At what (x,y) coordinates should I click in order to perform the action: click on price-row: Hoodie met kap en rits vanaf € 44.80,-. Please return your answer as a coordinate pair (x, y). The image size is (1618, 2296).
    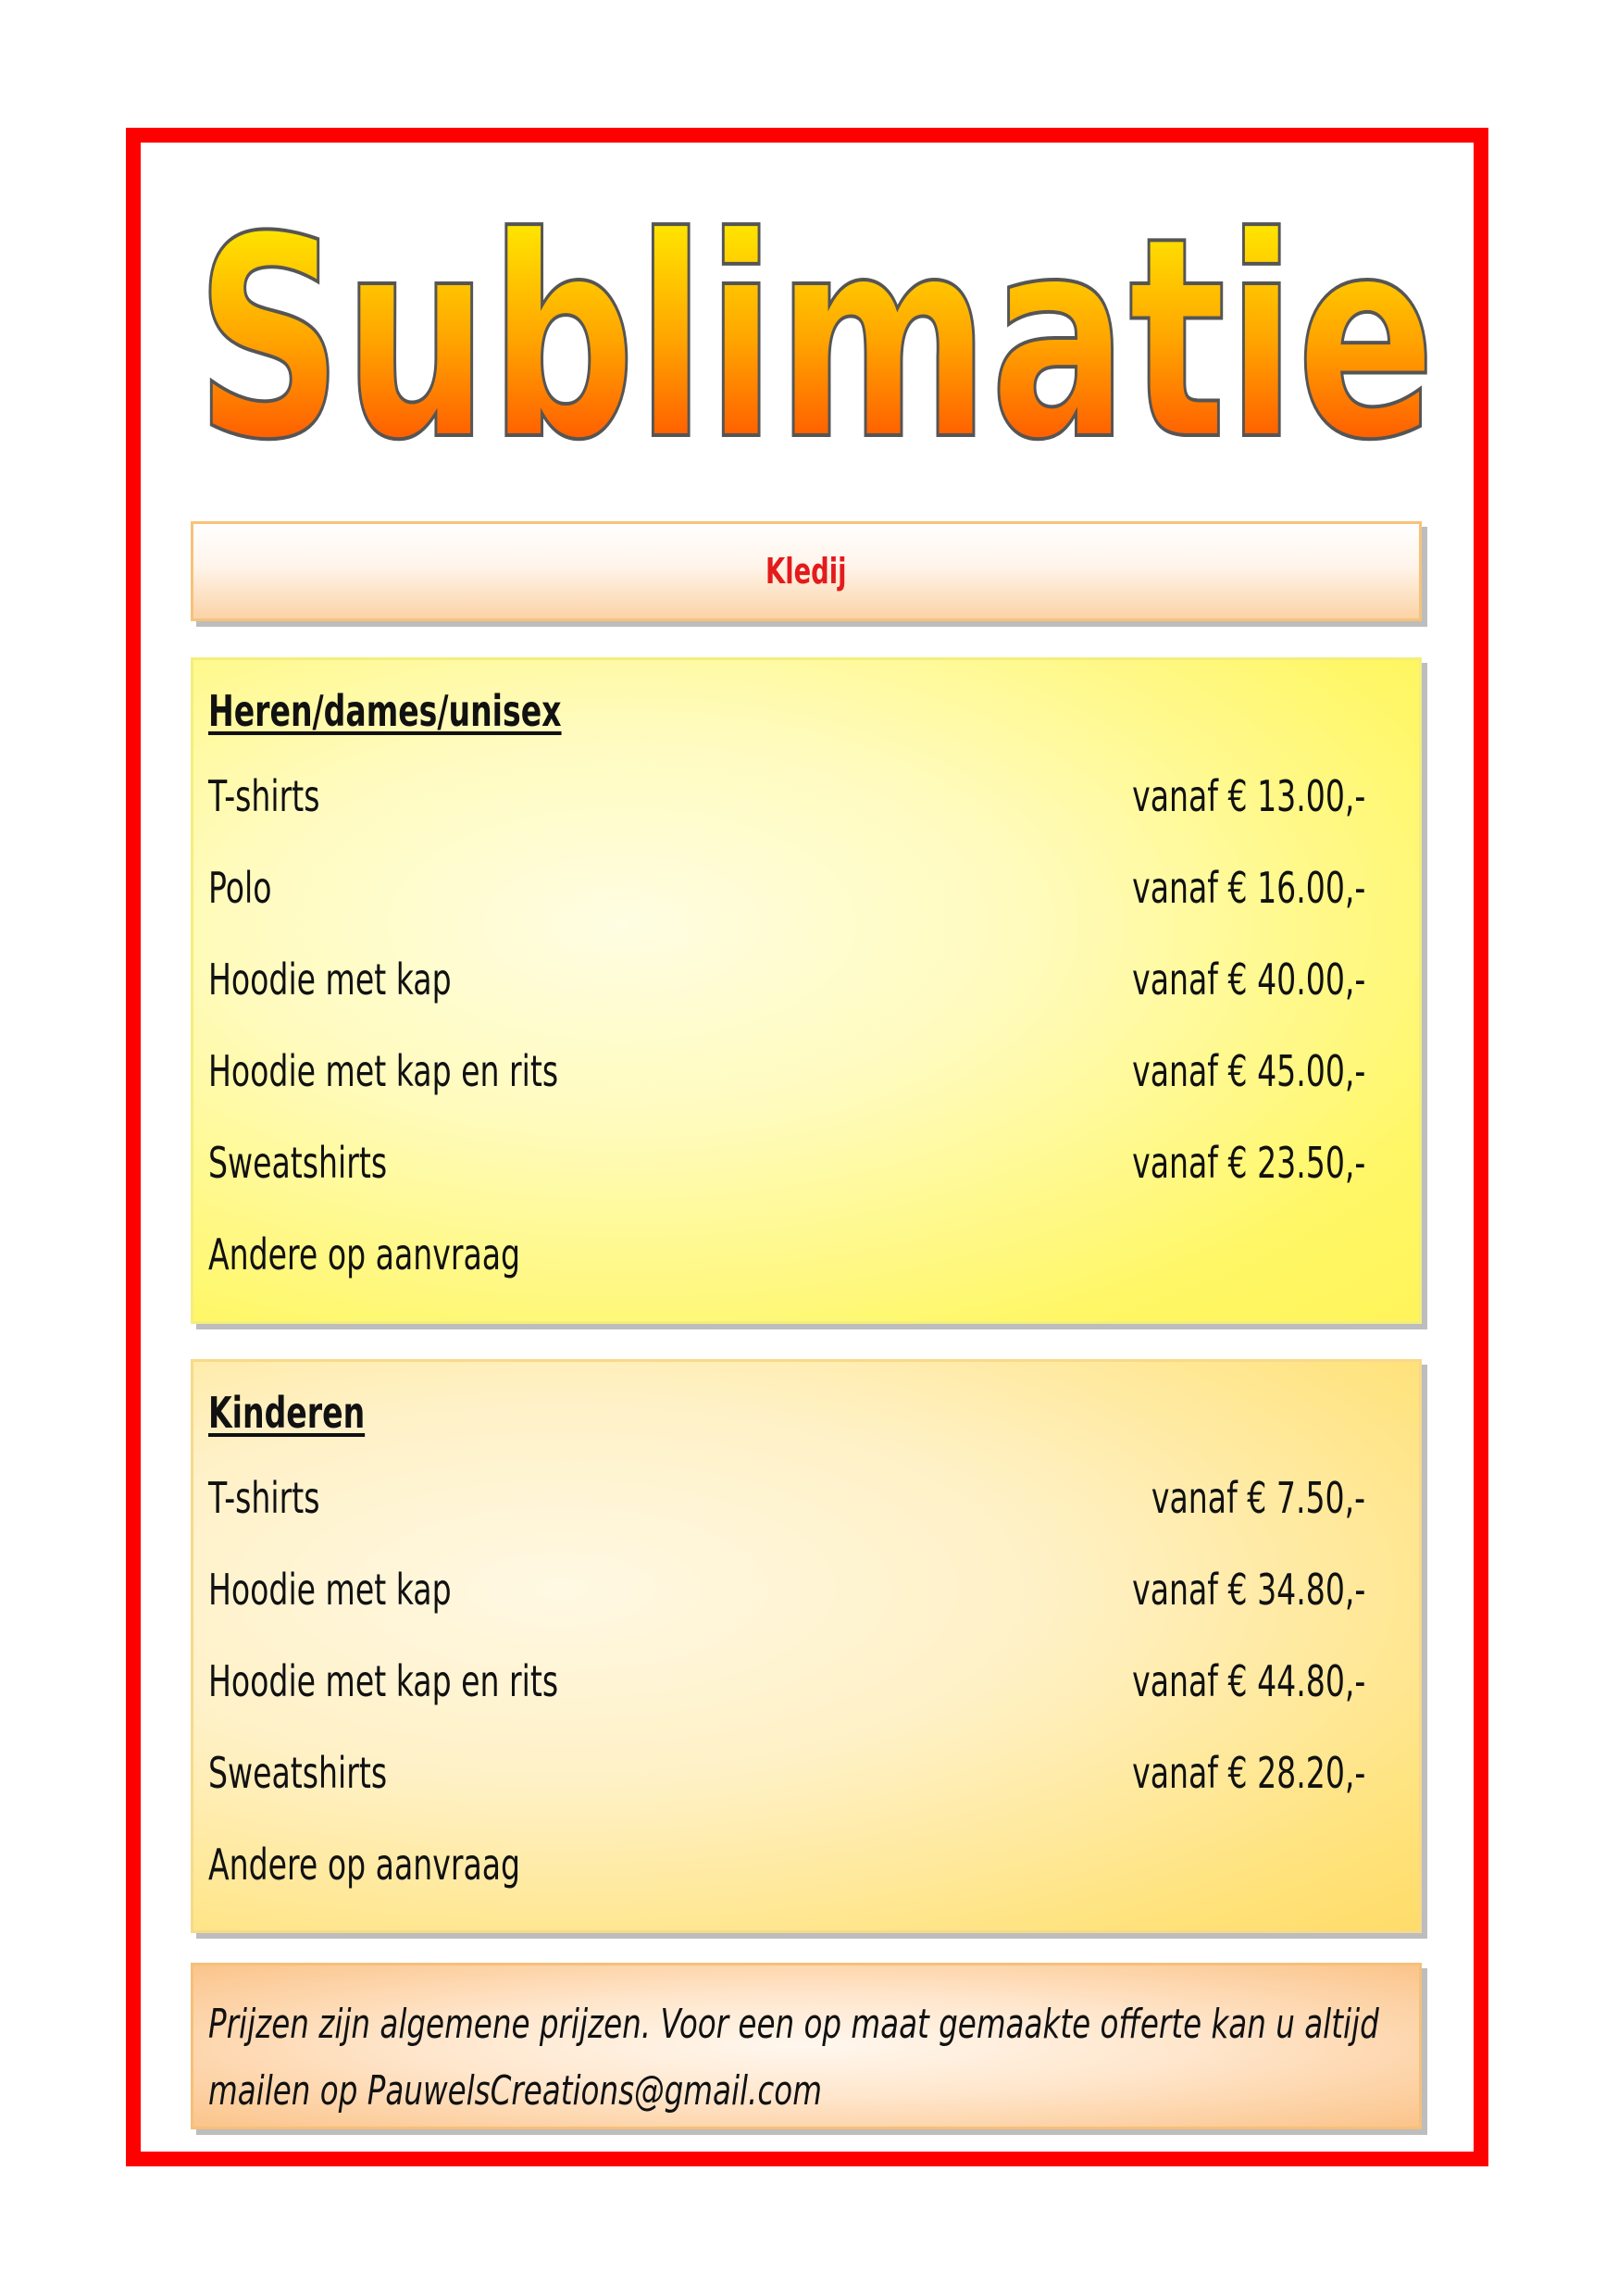
    Looking at the image, I should click on (786, 1684).